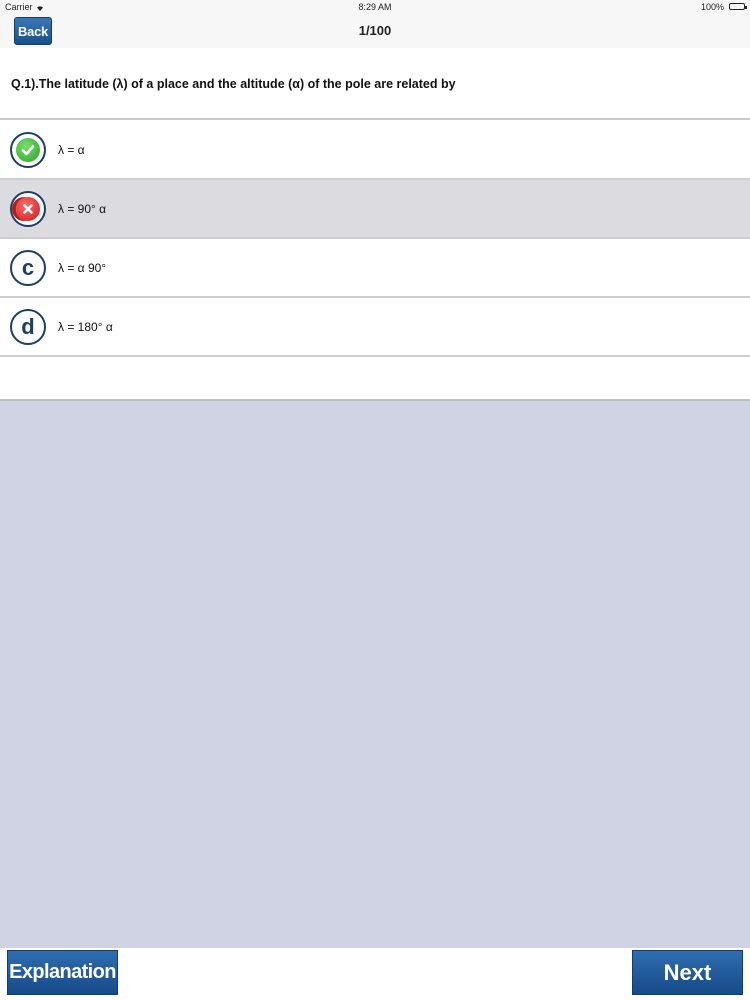 The image size is (750, 1000). What do you see at coordinates (738, 6) in the screenshot?
I see `battery-icon` at bounding box center [738, 6].